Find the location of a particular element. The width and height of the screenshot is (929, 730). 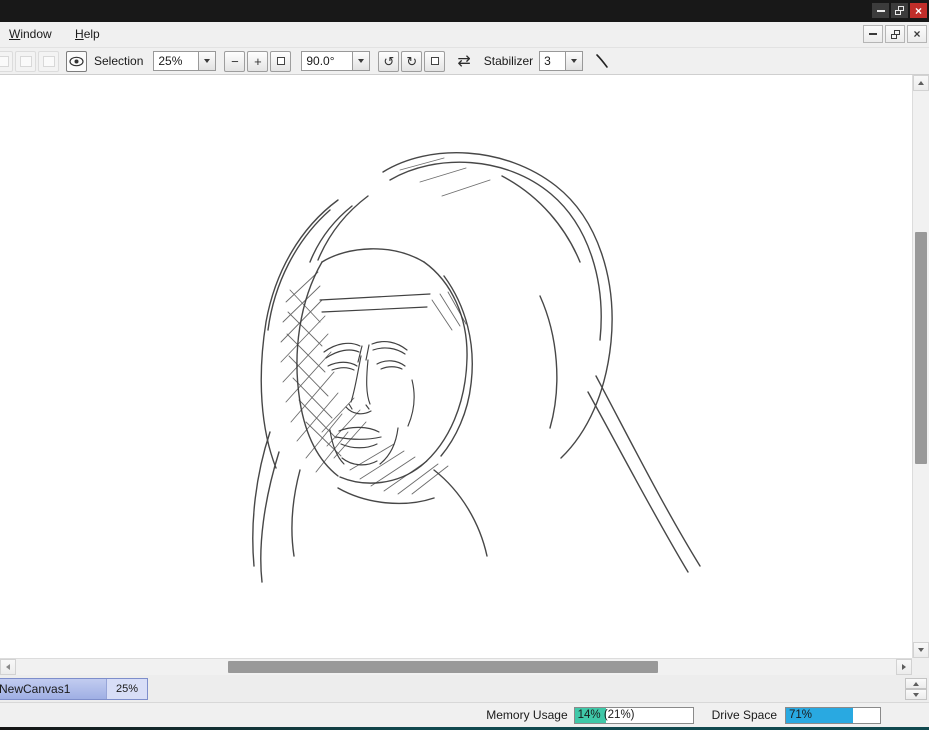

rotation-combo: 90.0° is located at coordinates (336, 61).